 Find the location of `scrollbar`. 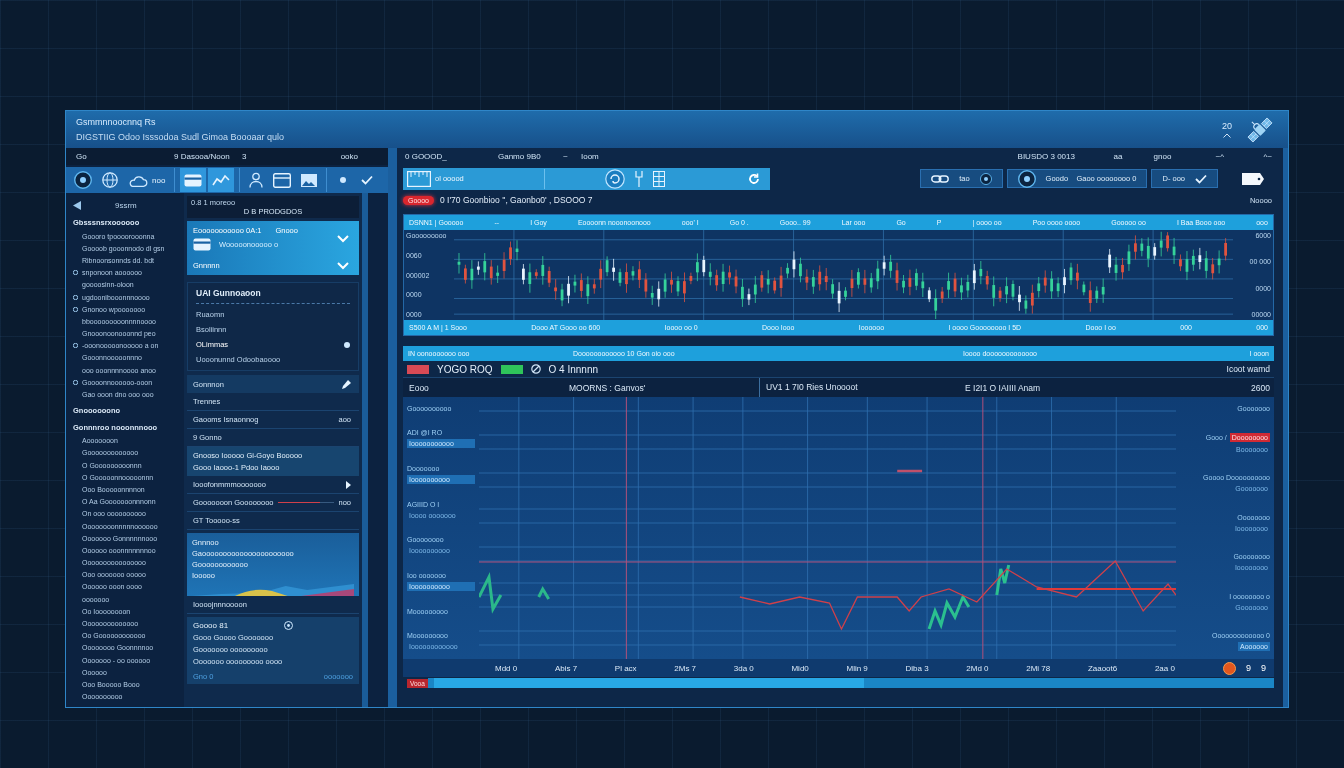

scrollbar is located at coordinates (850, 683).